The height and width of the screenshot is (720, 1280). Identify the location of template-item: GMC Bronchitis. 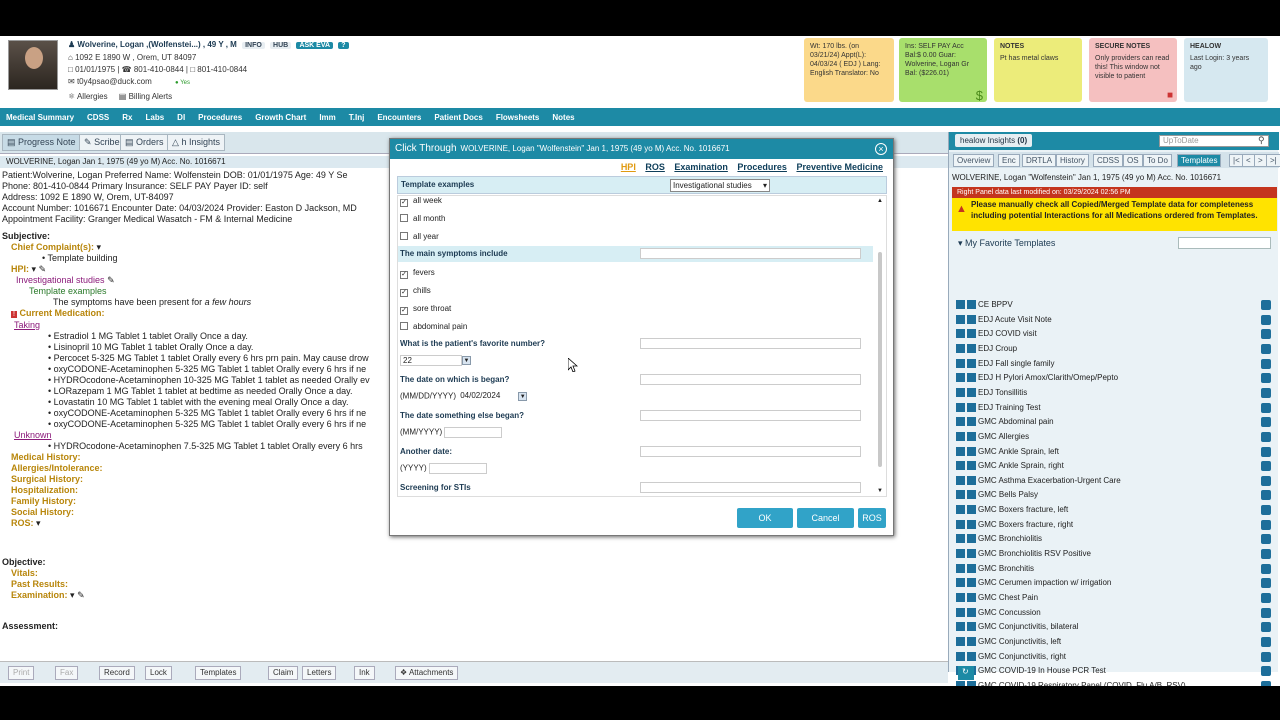
(1113, 569).